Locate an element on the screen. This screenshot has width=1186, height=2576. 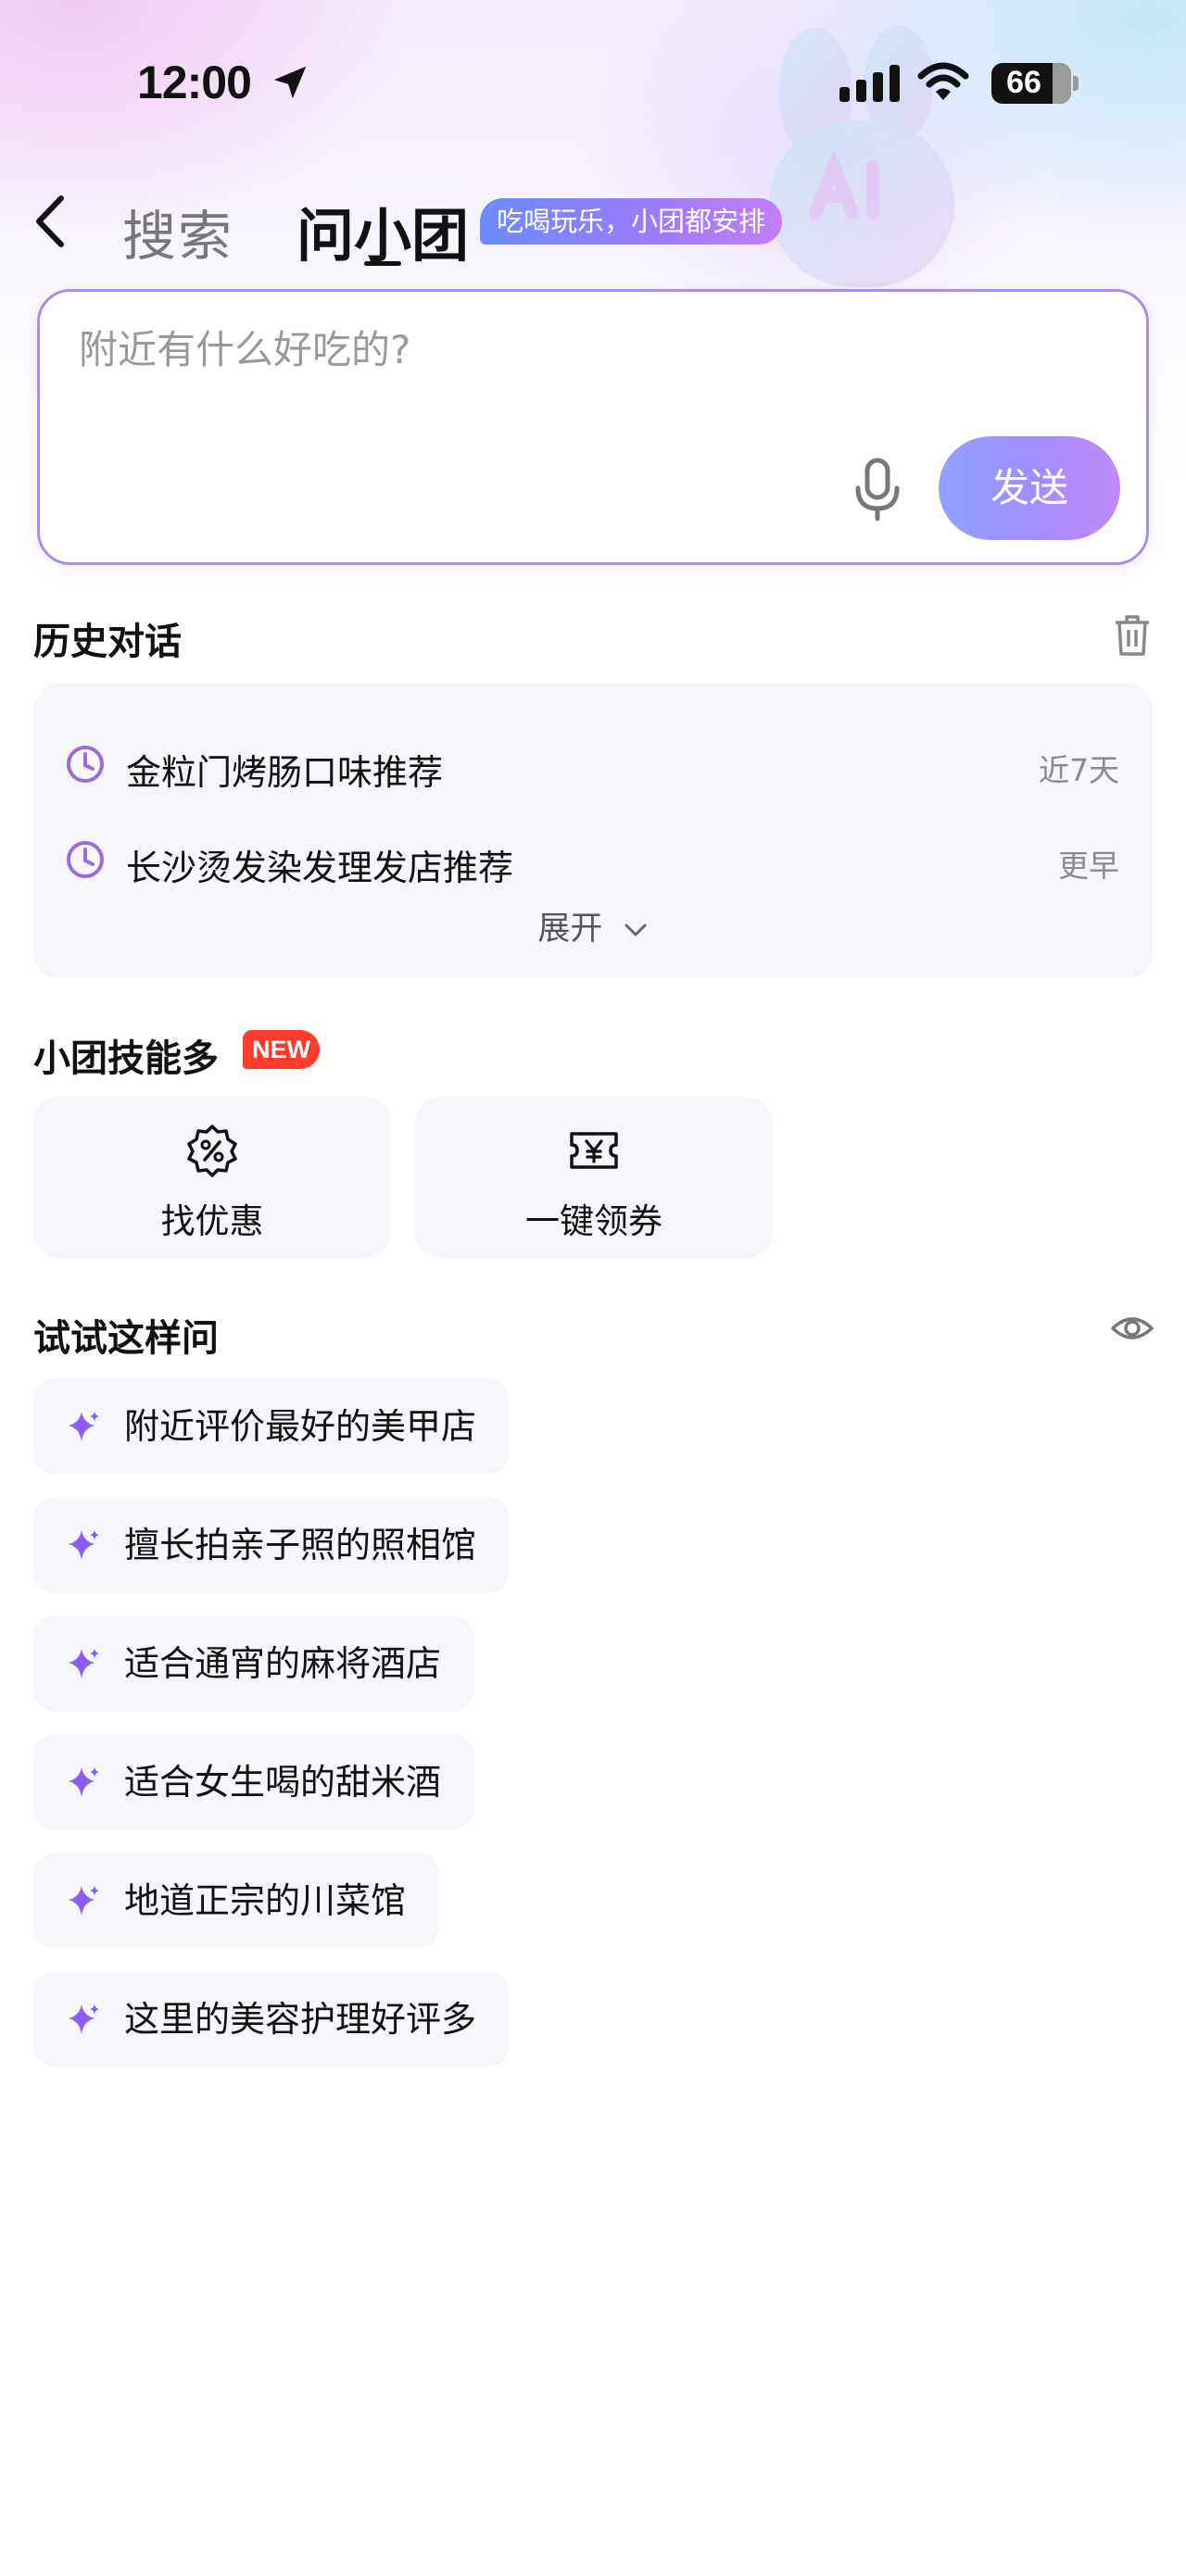
back-arrow-icon is located at coordinates (51, 221).